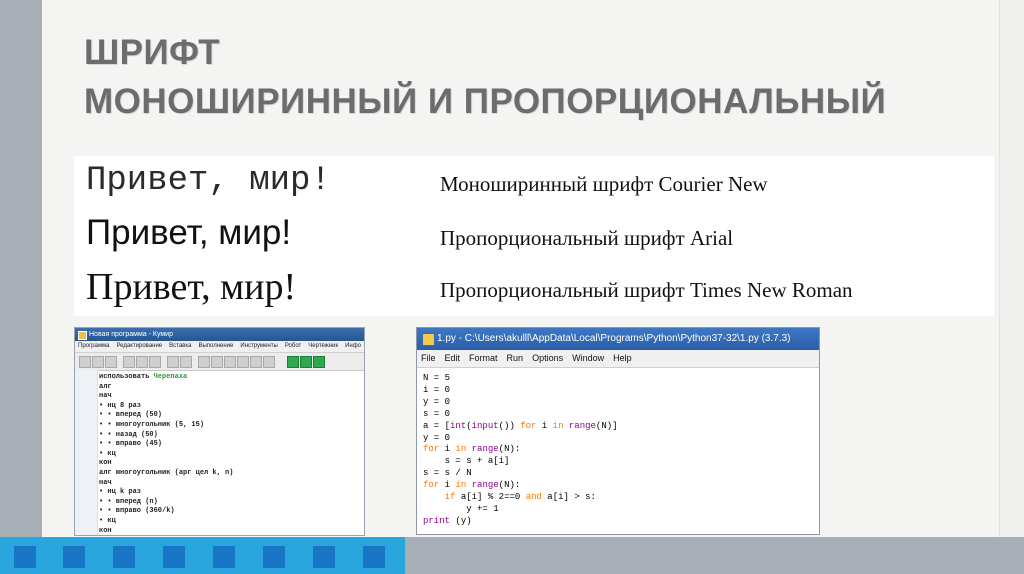 The image size is (1024, 574). Describe the element at coordinates (208, 181) in the screenshot. I see `sample-courier: Привет, мир!` at that location.